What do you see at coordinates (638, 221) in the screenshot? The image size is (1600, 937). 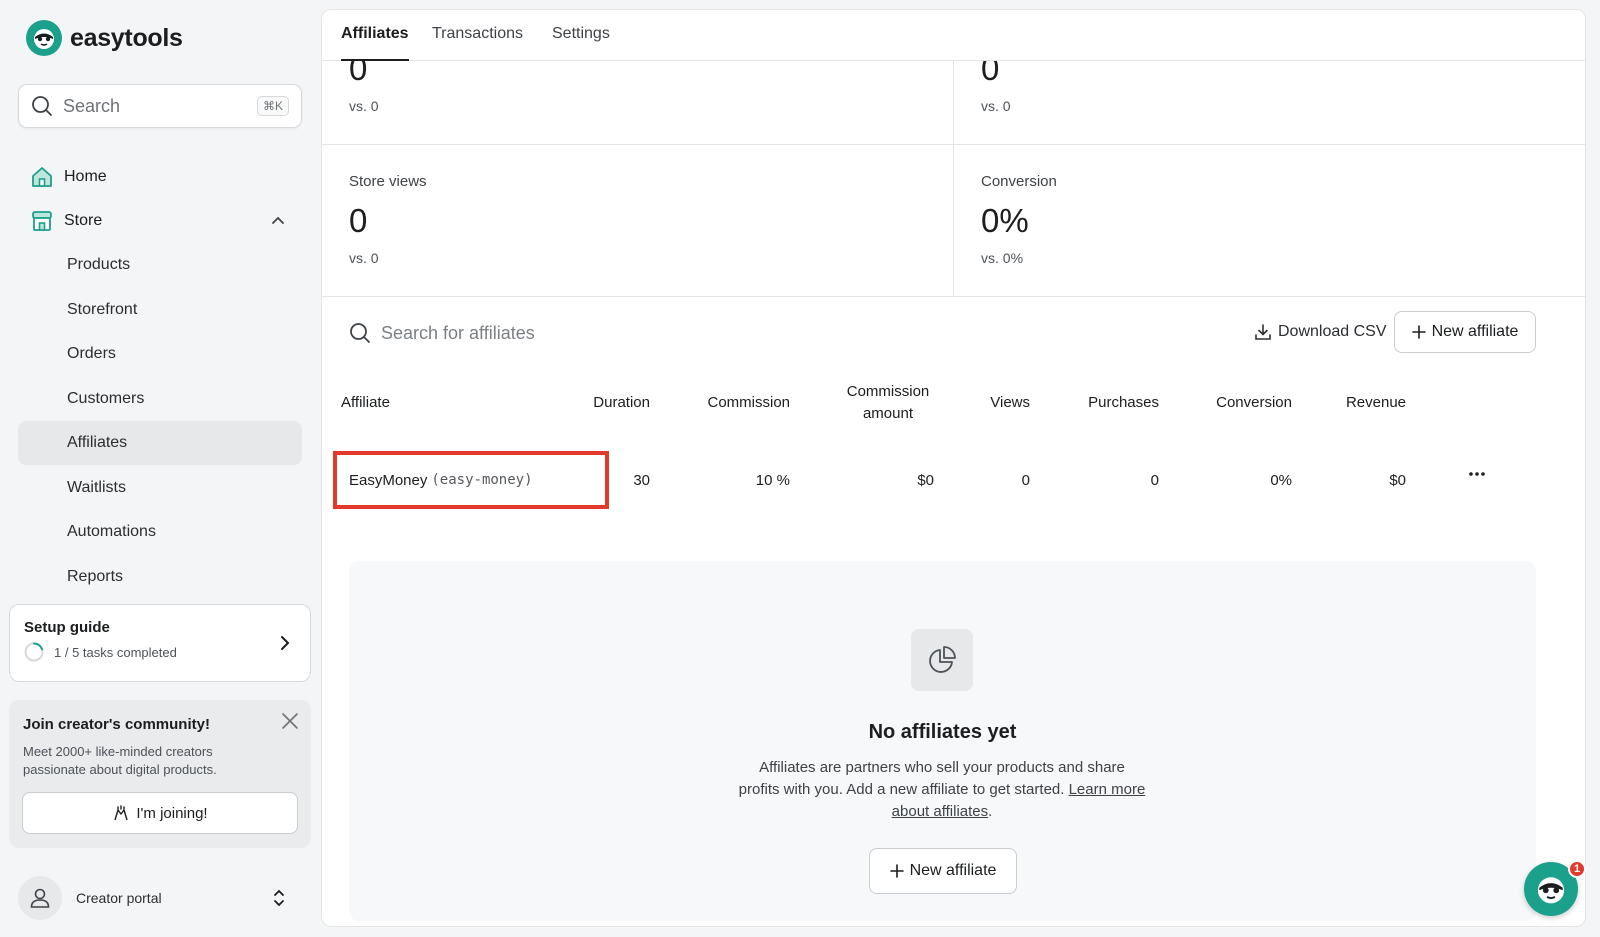 I see `stat-card-store-views: Store views 0 vs. 0` at bounding box center [638, 221].